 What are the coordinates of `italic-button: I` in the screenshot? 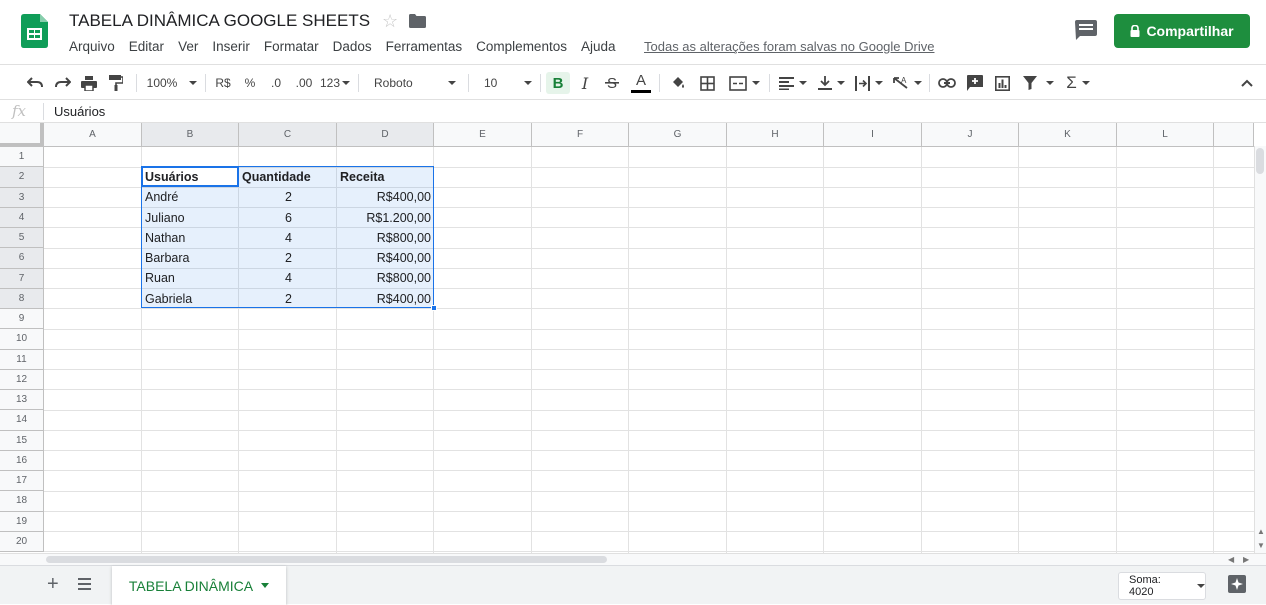 It's located at (585, 83).